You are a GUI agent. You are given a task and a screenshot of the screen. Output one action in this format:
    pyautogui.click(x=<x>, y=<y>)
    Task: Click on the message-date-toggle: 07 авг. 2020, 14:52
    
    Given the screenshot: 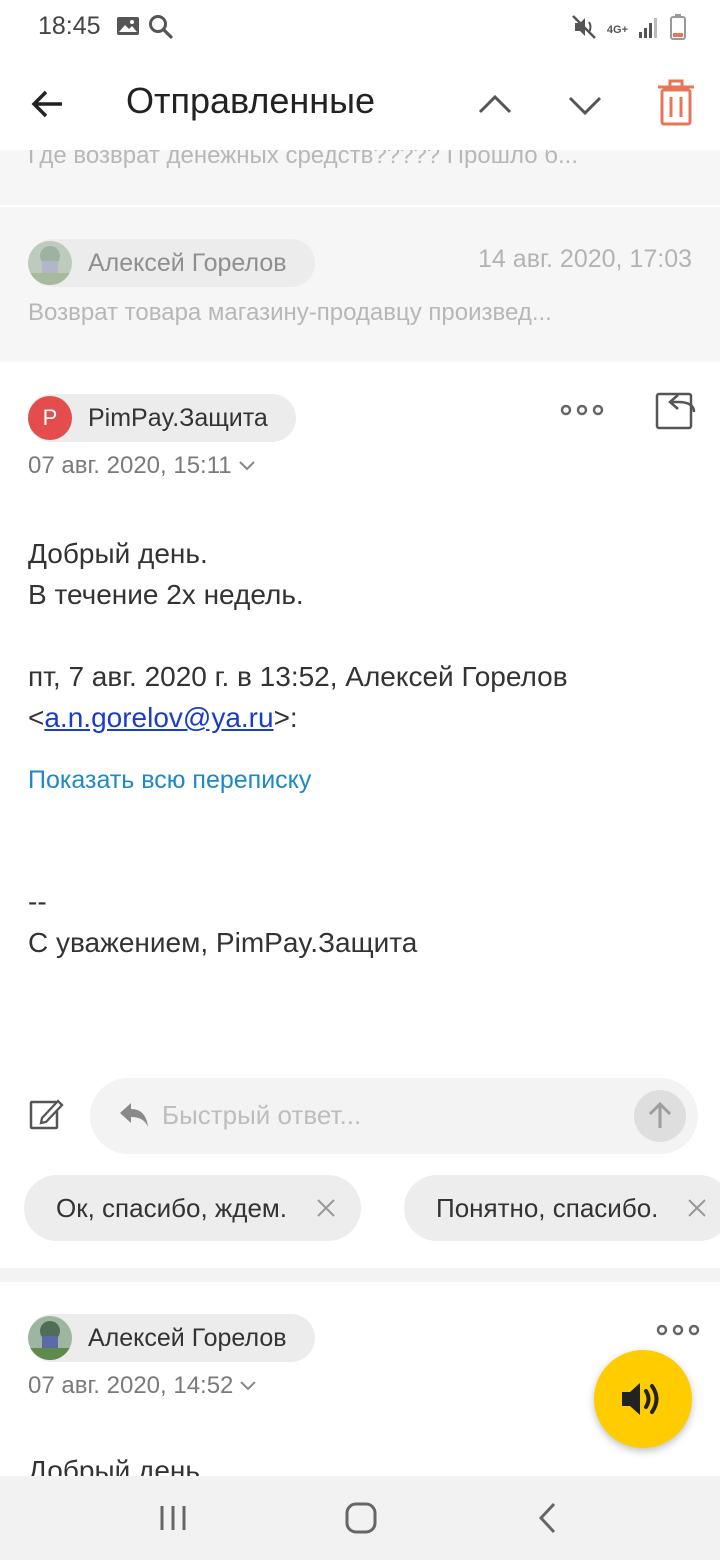 What is the action you would take?
    pyautogui.click(x=142, y=1386)
    